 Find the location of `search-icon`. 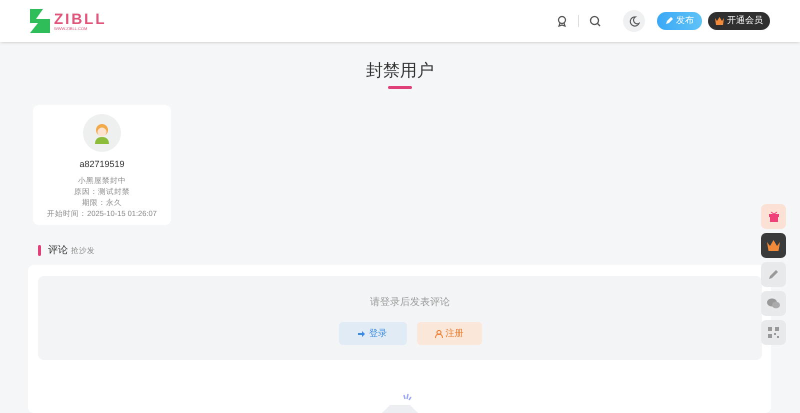

search-icon is located at coordinates (595, 21).